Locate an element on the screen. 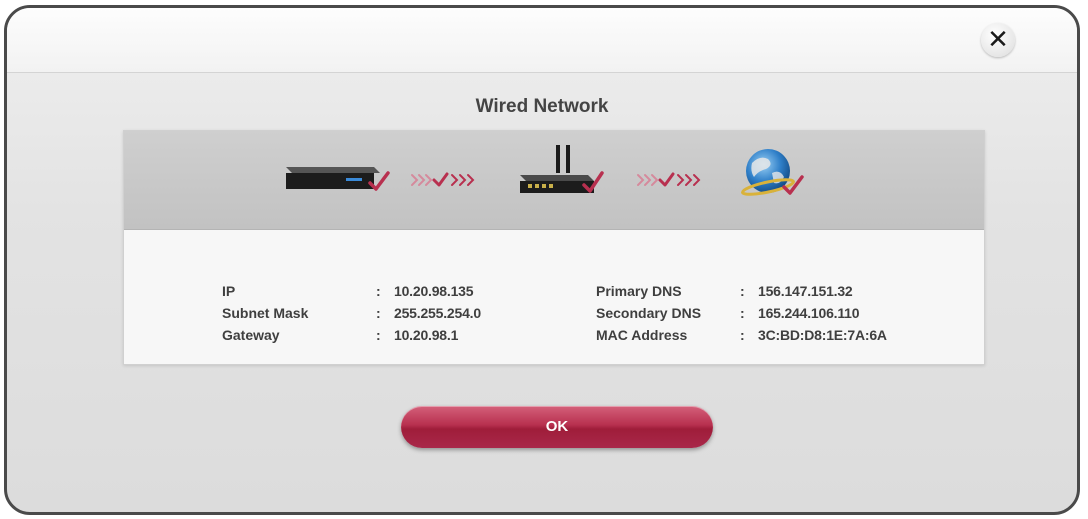 The width and height of the screenshot is (1088, 519). close-icon: ✕ is located at coordinates (998, 40).